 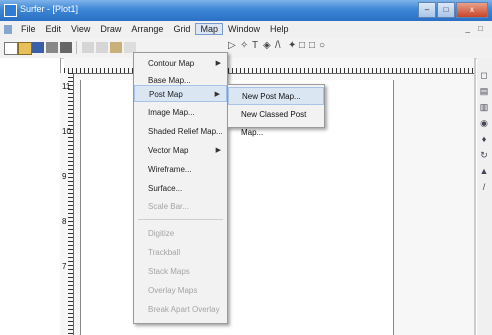 What do you see at coordinates (180, 252) in the screenshot?
I see `menu-item-trackball: Trackball` at bounding box center [180, 252].